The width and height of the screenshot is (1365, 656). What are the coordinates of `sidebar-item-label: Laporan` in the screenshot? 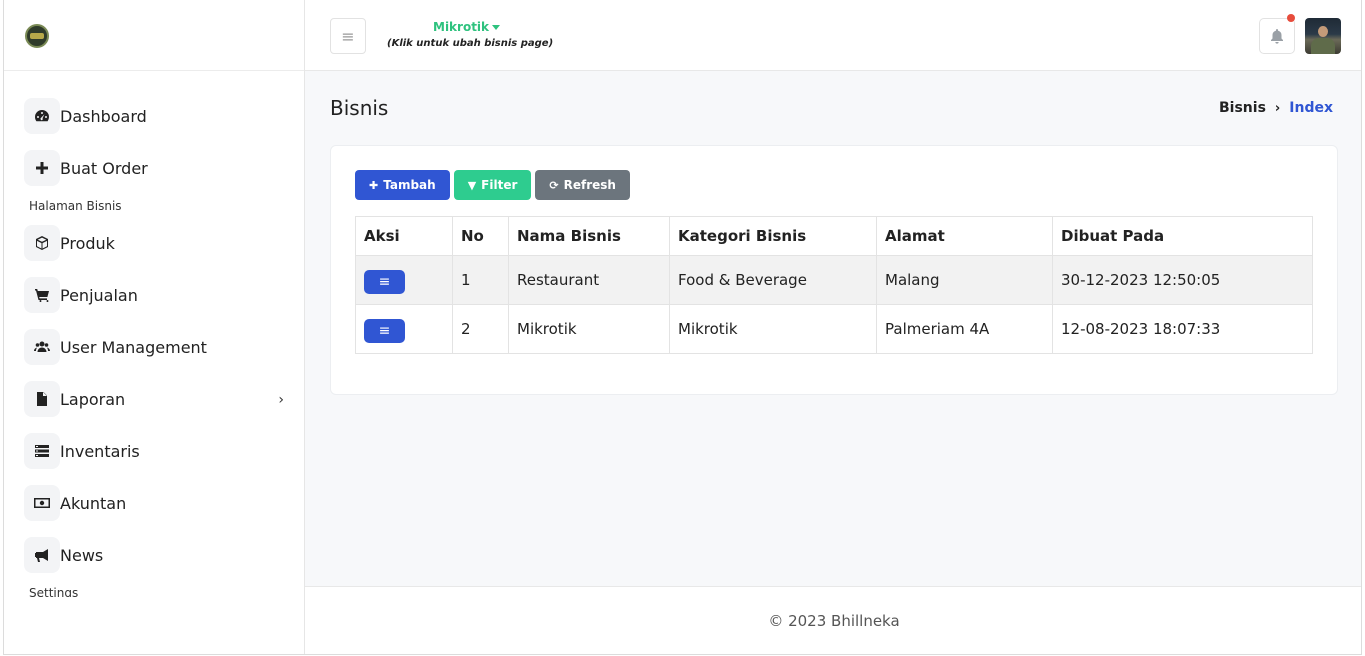 It's located at (93, 399).